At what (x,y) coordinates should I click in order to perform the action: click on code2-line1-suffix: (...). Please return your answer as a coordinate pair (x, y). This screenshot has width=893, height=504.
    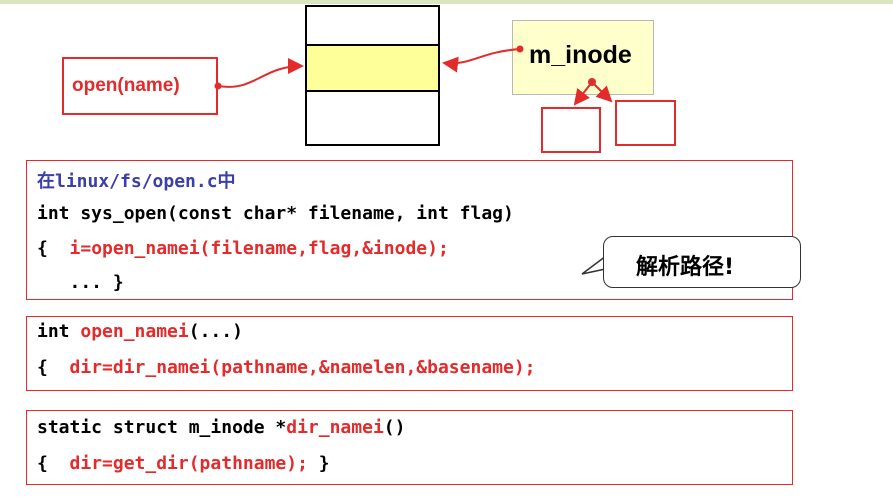
    Looking at the image, I should click on (215, 331).